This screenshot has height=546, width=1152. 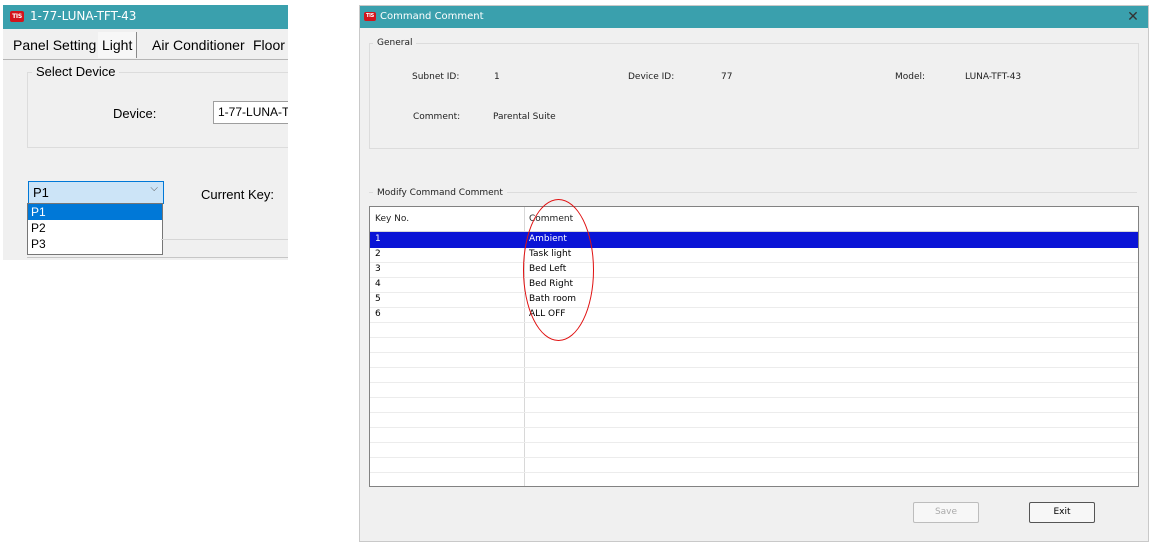 What do you see at coordinates (497, 77) in the screenshot?
I see `subnet-id-value: 1` at bounding box center [497, 77].